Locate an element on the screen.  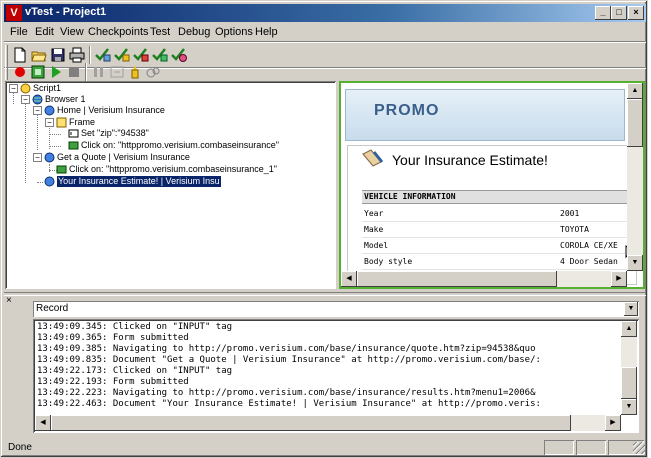
play-icon is located at coordinates (56, 72).